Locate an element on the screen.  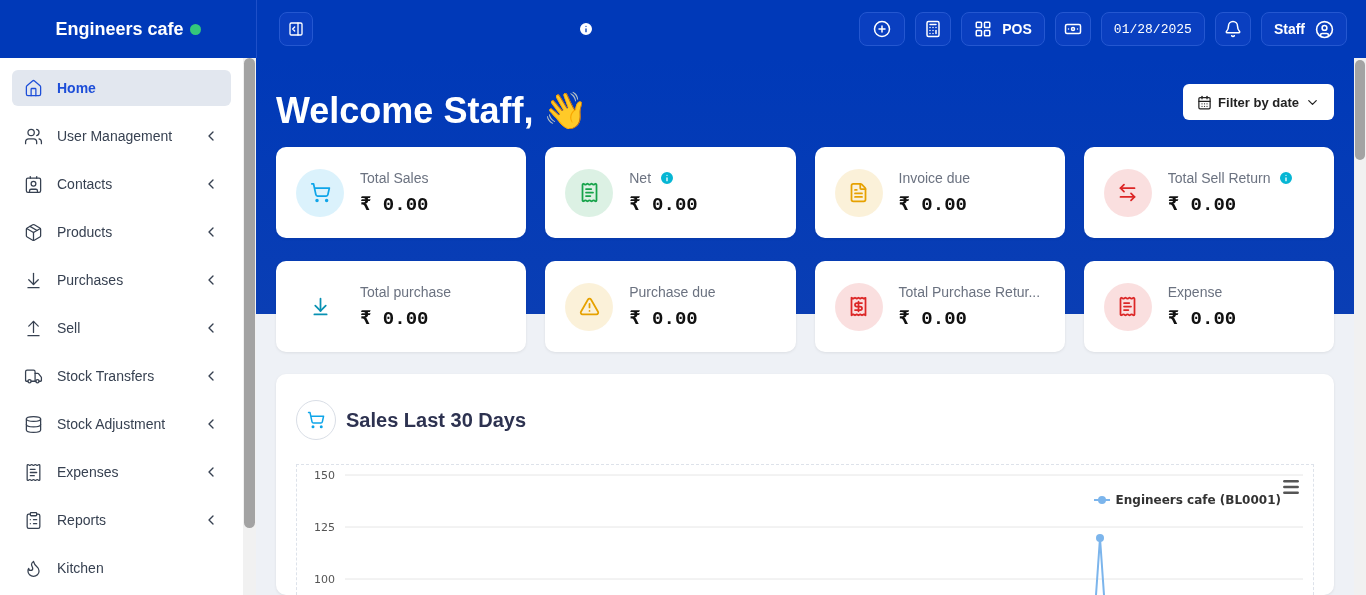
adjustment-icon is located at coordinates (33, 424).